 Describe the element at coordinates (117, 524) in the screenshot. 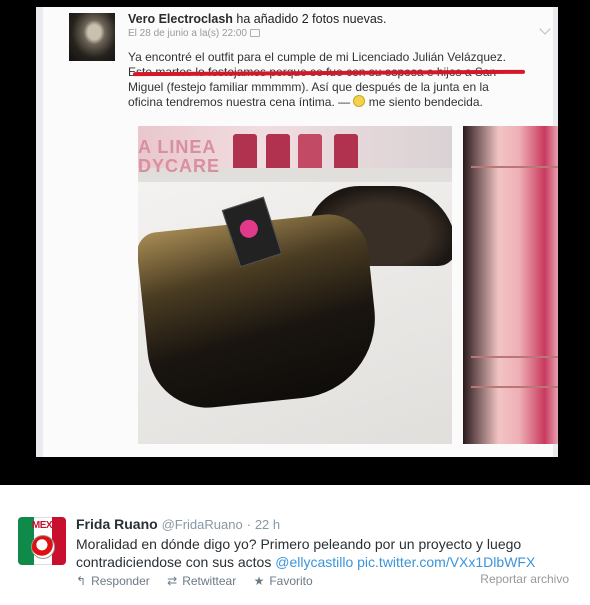

I see `user-name: Frida Ruano` at that location.